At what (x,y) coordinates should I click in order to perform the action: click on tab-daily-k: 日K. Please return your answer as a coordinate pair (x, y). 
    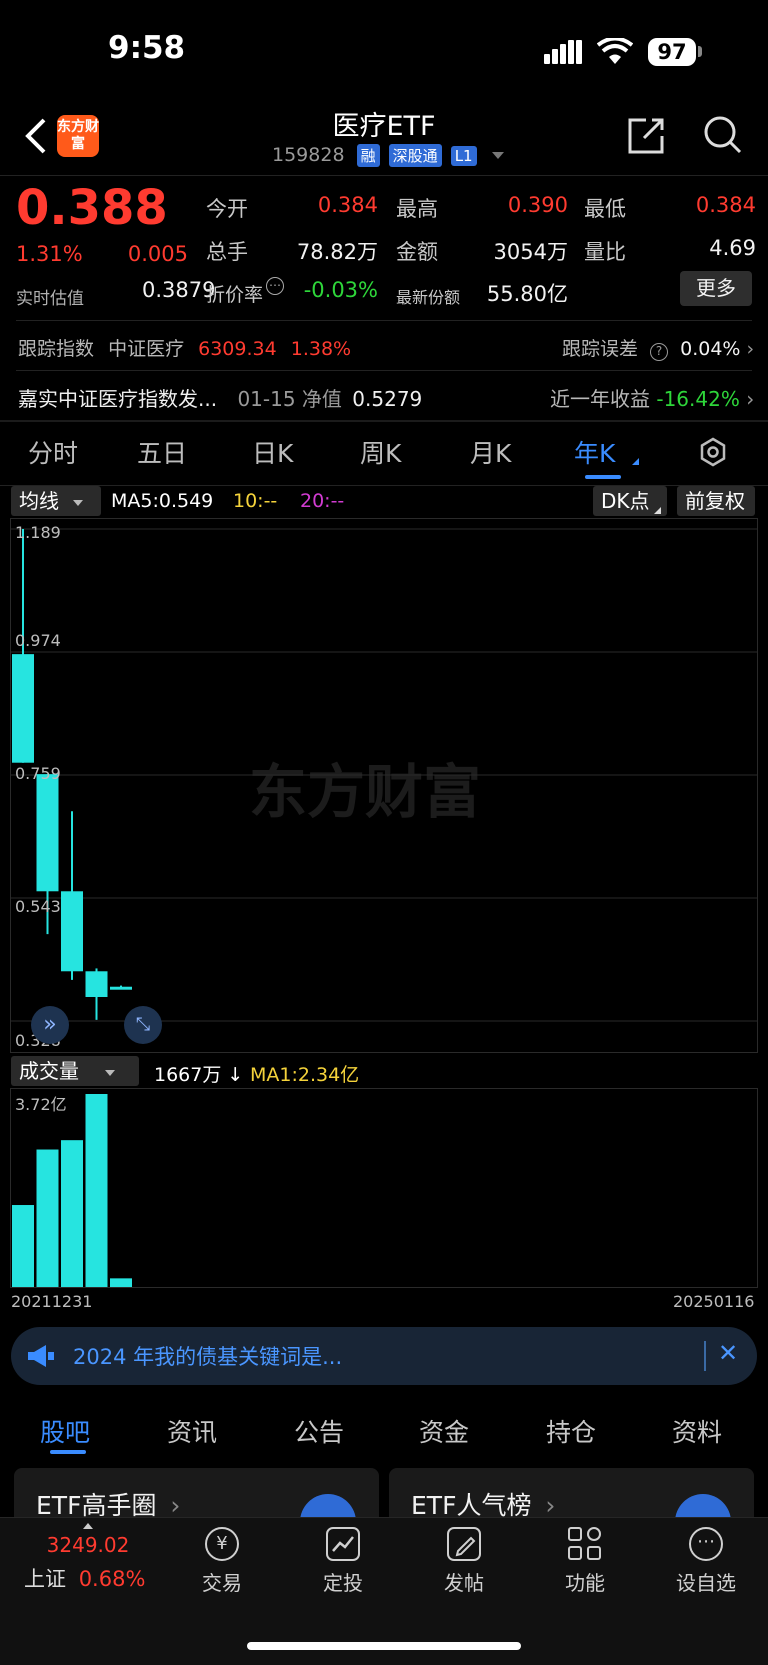
    Looking at the image, I should click on (272, 452).